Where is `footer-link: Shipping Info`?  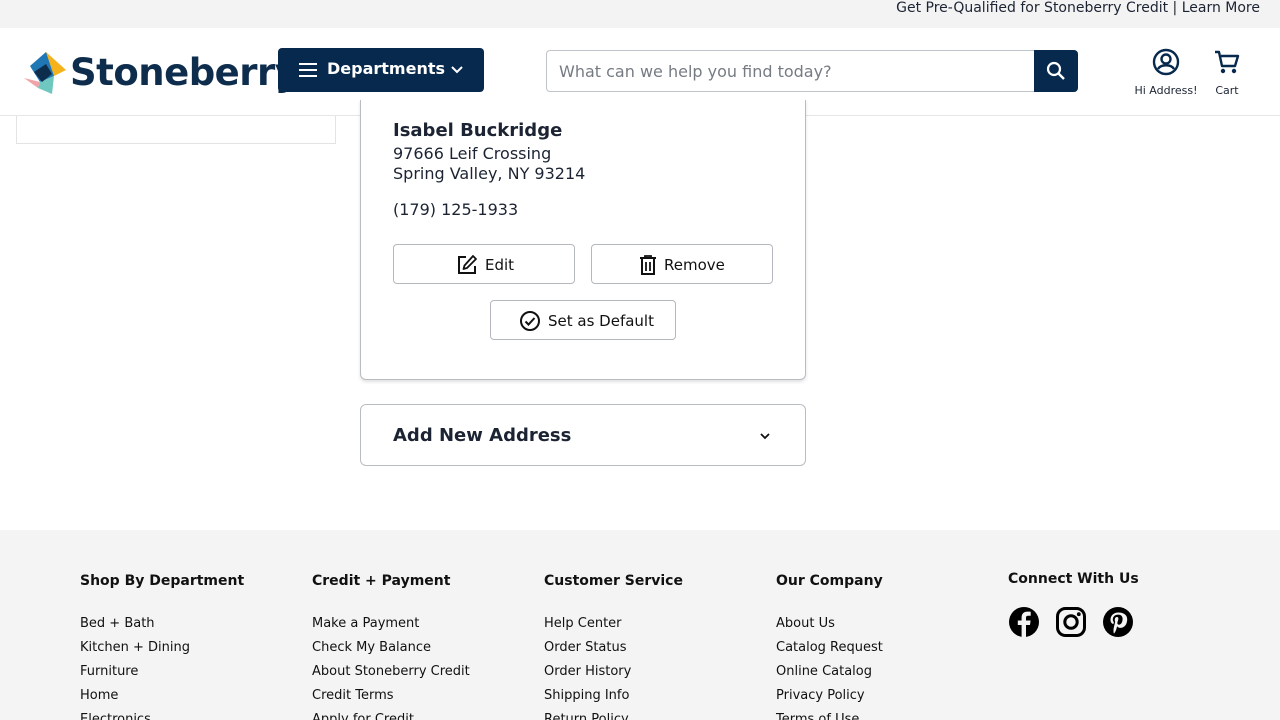
footer-link: Shipping Info is located at coordinates (613, 696).